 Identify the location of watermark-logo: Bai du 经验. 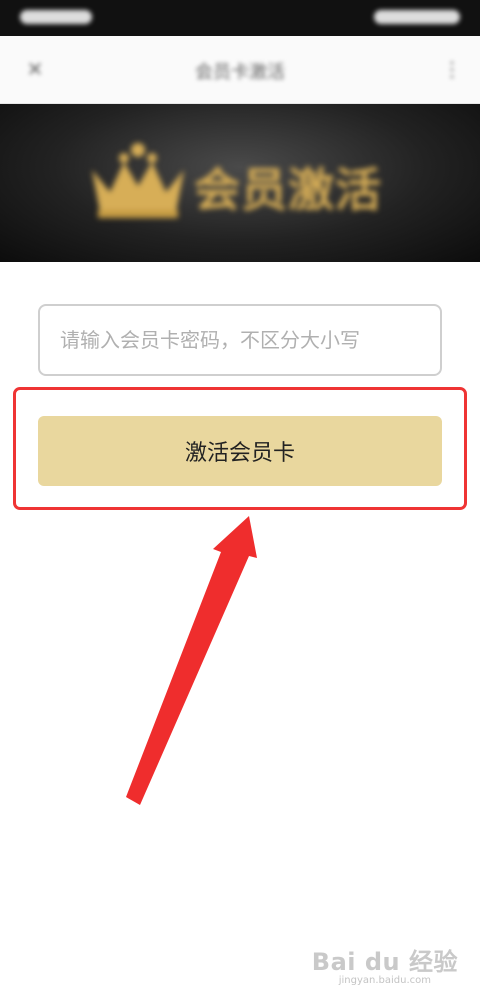
(384, 962).